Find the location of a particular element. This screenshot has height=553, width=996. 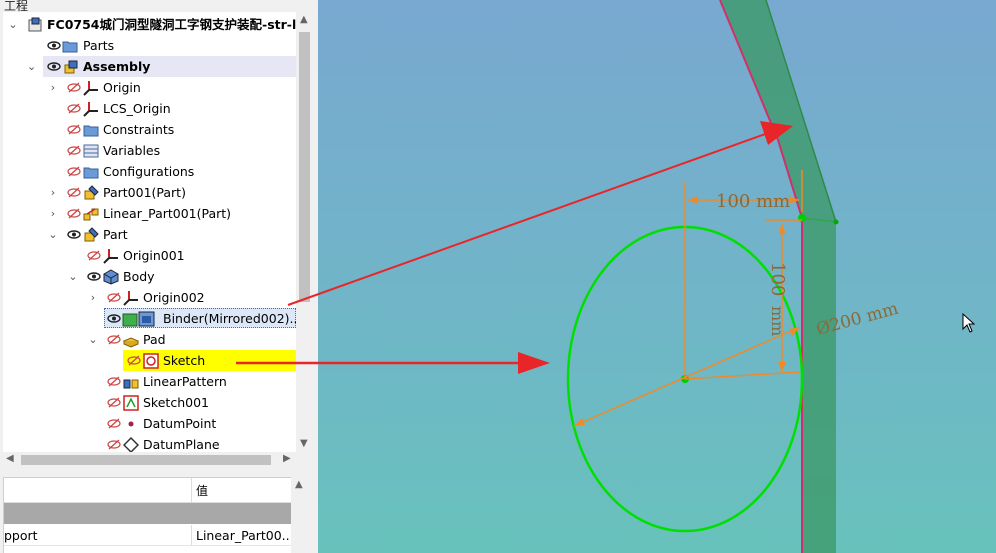

tree-item-sketch001: Sketch001 is located at coordinates (149, 402).